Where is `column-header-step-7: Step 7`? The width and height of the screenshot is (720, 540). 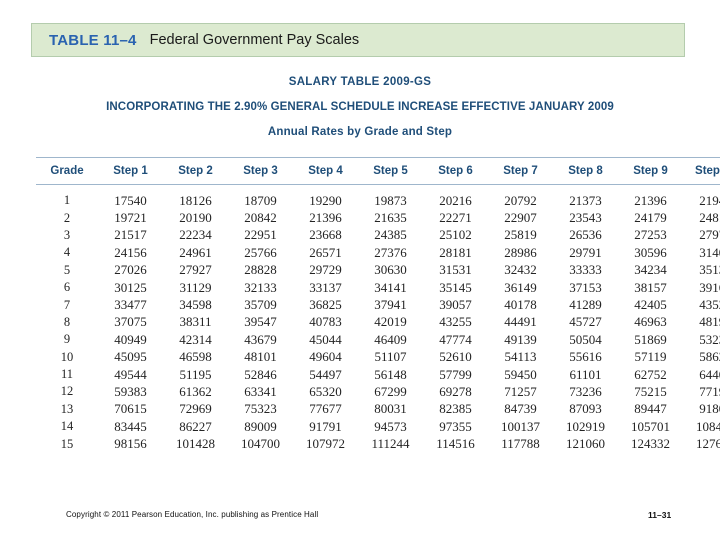 column-header-step-7: Step 7 is located at coordinates (520, 171).